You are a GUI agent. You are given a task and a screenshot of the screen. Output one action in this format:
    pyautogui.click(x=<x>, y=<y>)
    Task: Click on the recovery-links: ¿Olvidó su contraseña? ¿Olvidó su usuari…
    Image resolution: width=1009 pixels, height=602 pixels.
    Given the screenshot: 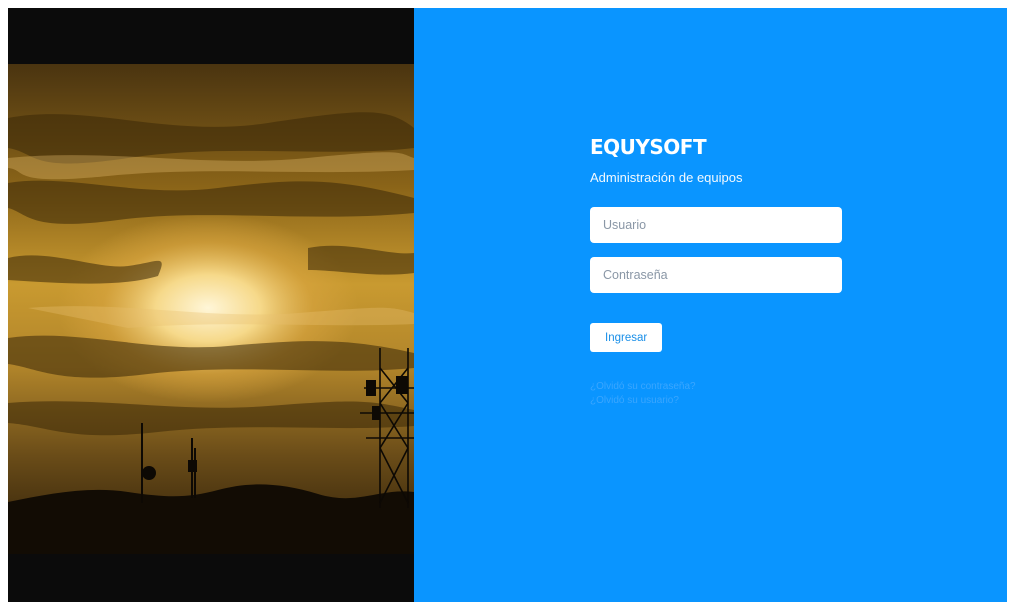 What is the action you would take?
    pyautogui.click(x=720, y=394)
    